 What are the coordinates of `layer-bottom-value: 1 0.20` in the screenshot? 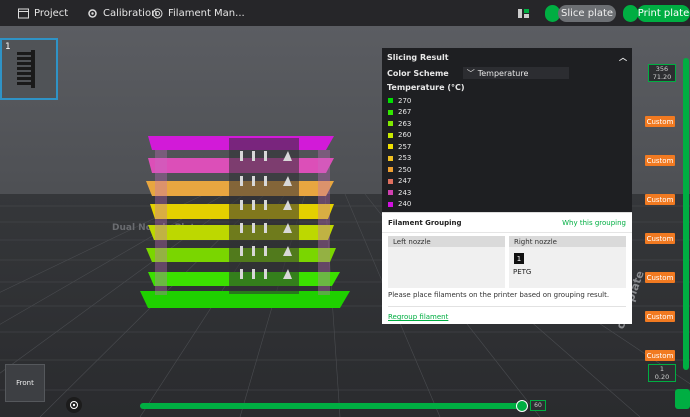 It's located at (662, 373).